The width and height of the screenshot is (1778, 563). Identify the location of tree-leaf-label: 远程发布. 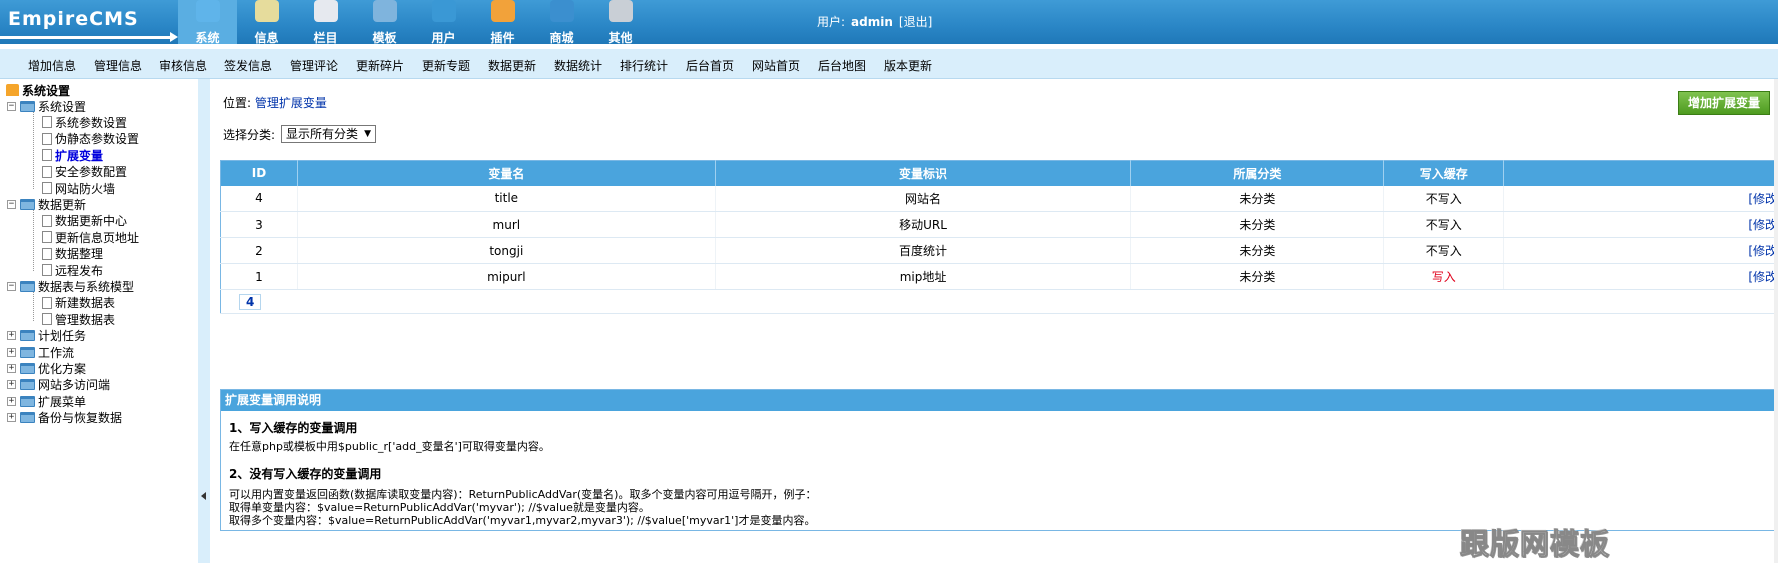
(79, 270).